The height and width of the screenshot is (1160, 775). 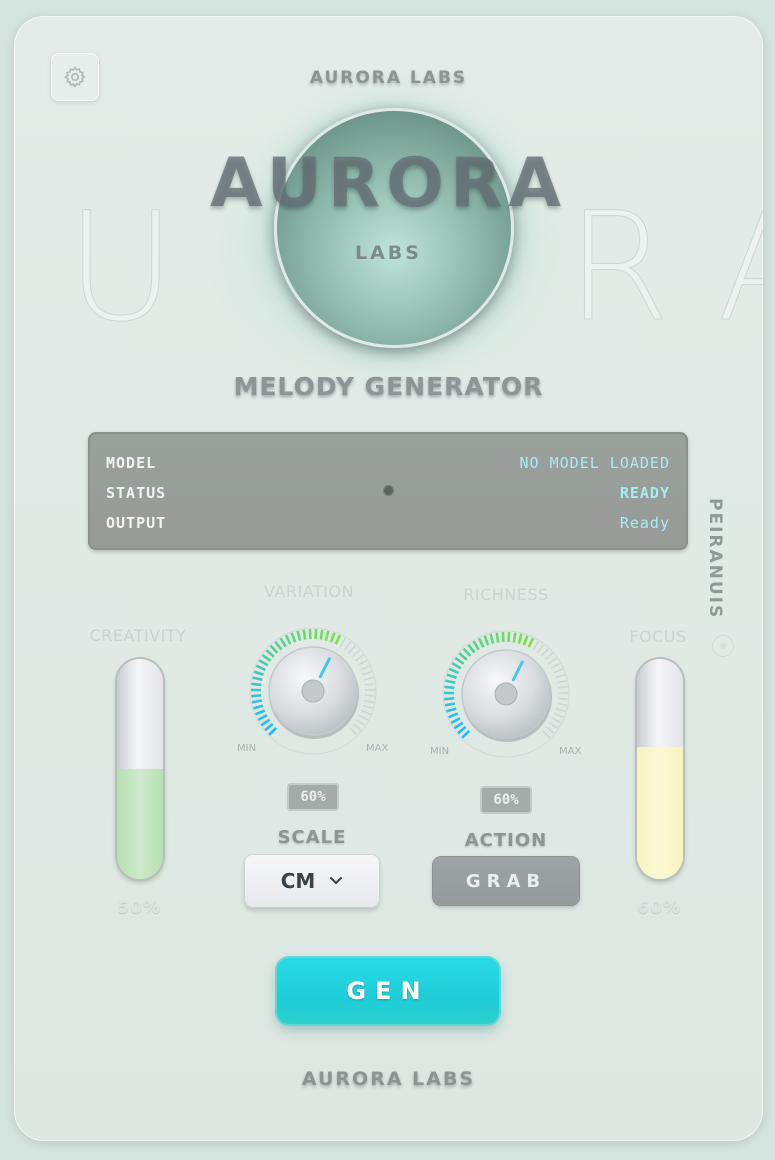 I want to click on display-key: STATUS, so click(x=136, y=493).